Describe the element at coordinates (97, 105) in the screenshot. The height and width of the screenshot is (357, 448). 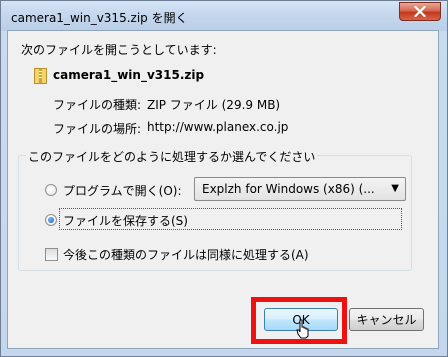
I see `file-type-label: ファイルの種類:` at that location.